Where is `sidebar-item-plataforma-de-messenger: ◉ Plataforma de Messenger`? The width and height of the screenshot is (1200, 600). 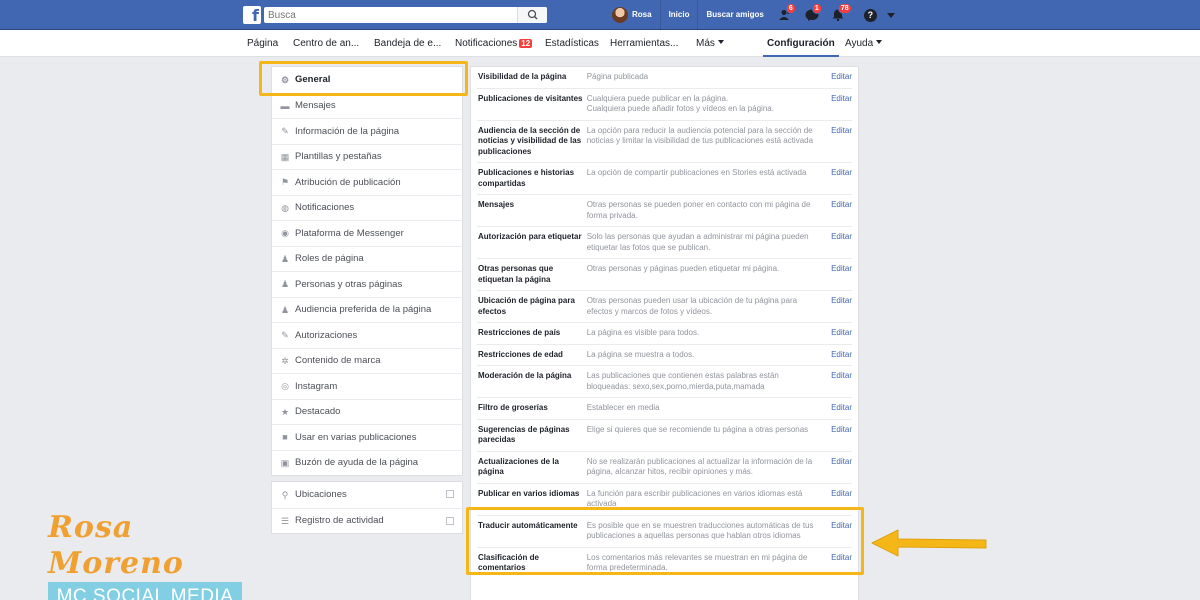
sidebar-item-plataforma-de-messenger: ◉ Plataforma de Messenger is located at coordinates (367, 233).